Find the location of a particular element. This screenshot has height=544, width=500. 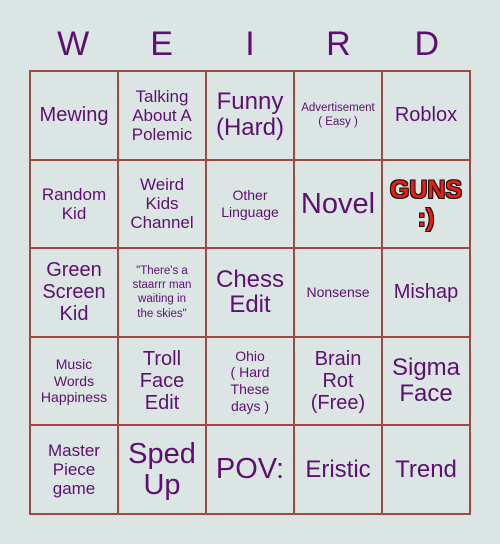

bingo-cell-label: Roblox is located at coordinates (426, 115).